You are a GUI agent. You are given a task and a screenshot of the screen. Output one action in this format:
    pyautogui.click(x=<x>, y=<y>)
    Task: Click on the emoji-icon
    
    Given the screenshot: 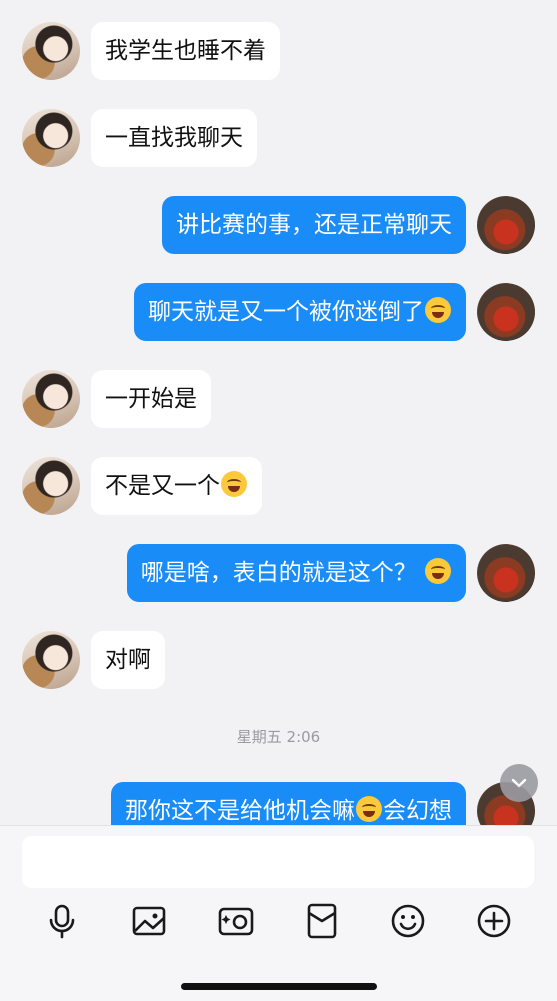 What is the action you would take?
    pyautogui.click(x=408, y=921)
    